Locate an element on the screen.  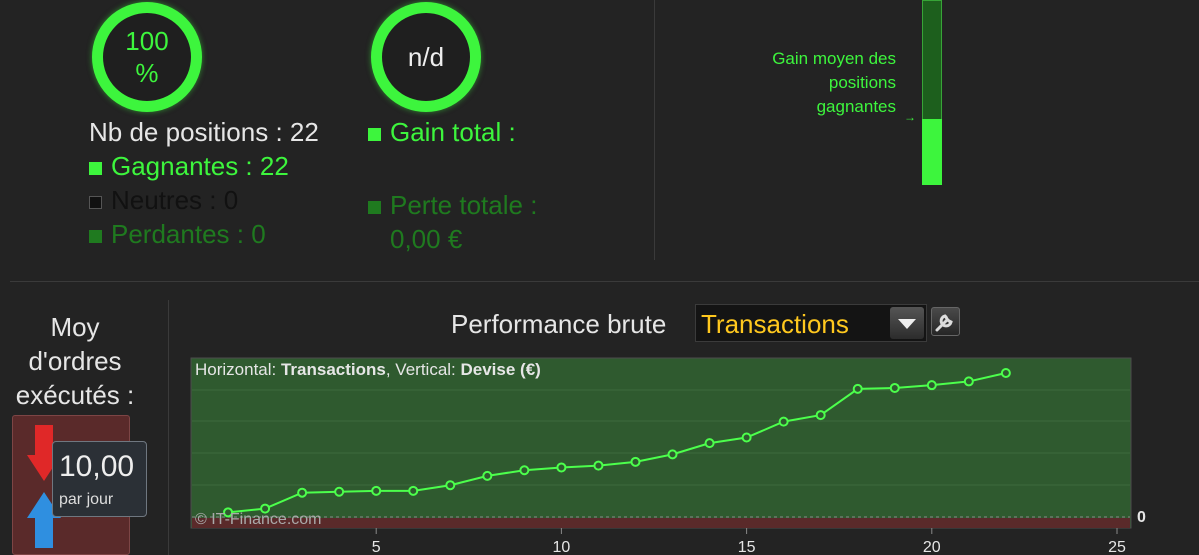
x-tick-label: 20 is located at coordinates (932, 547).